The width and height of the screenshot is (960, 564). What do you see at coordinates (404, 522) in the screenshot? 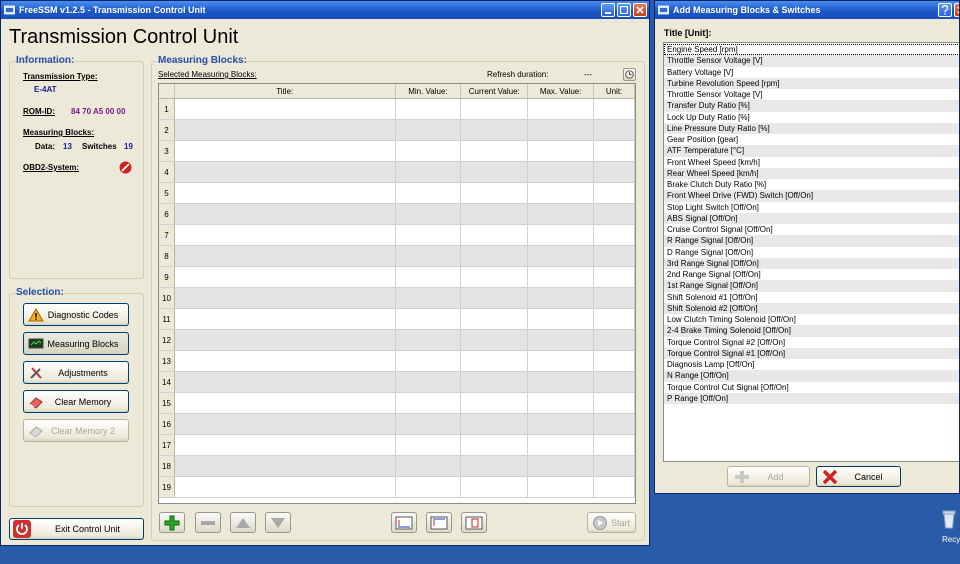
I see `min-value-reset-button` at bounding box center [404, 522].